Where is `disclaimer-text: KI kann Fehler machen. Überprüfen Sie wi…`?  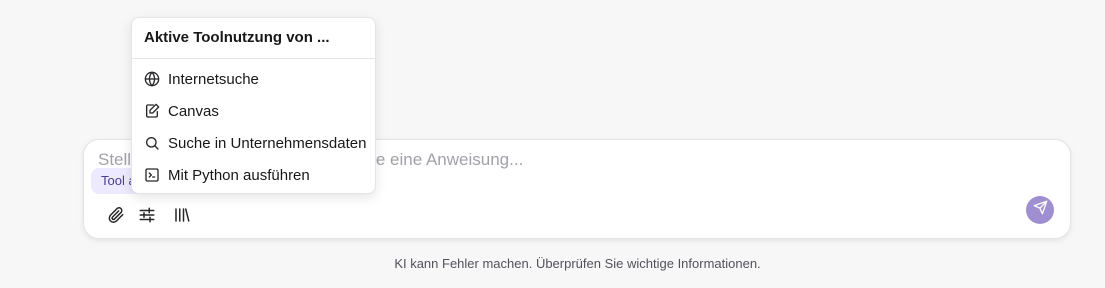
disclaimer-text: KI kann Fehler machen. Überprüfen Sie wi… is located at coordinates (577, 263).